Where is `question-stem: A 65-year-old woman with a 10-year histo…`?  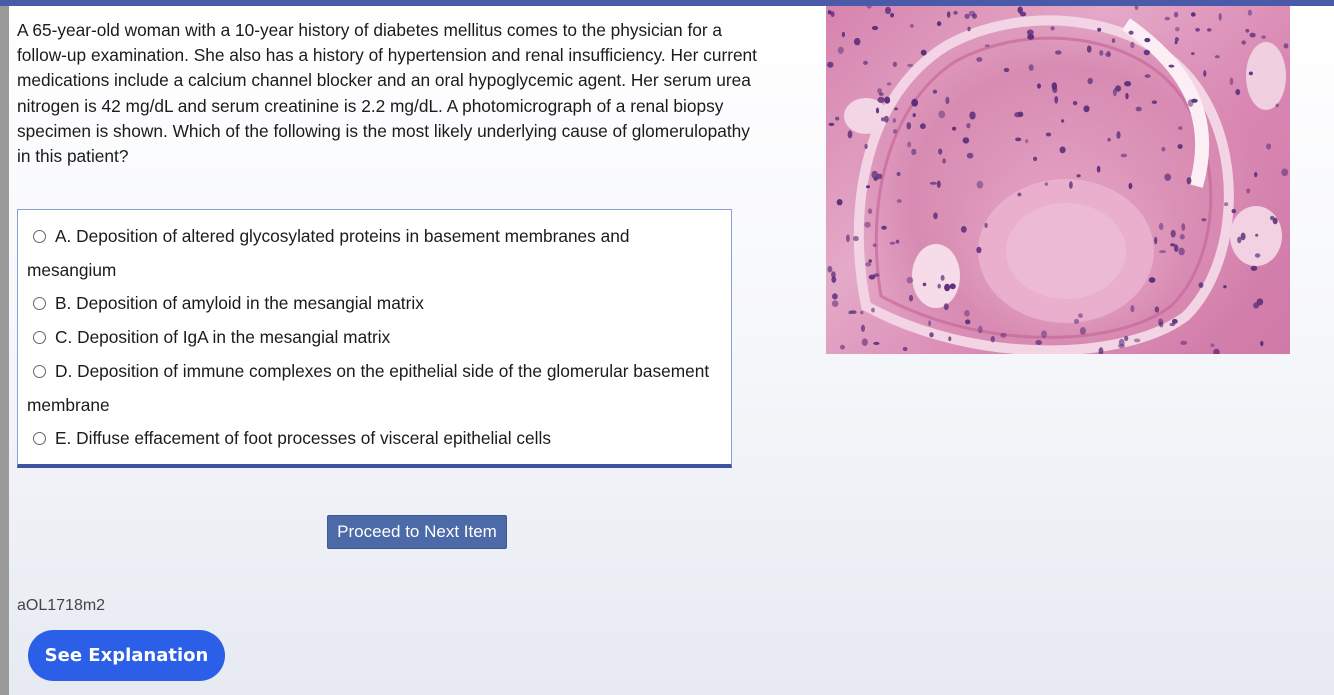
question-stem: A 65-year-old woman with a 10-year histo… is located at coordinates (387, 93).